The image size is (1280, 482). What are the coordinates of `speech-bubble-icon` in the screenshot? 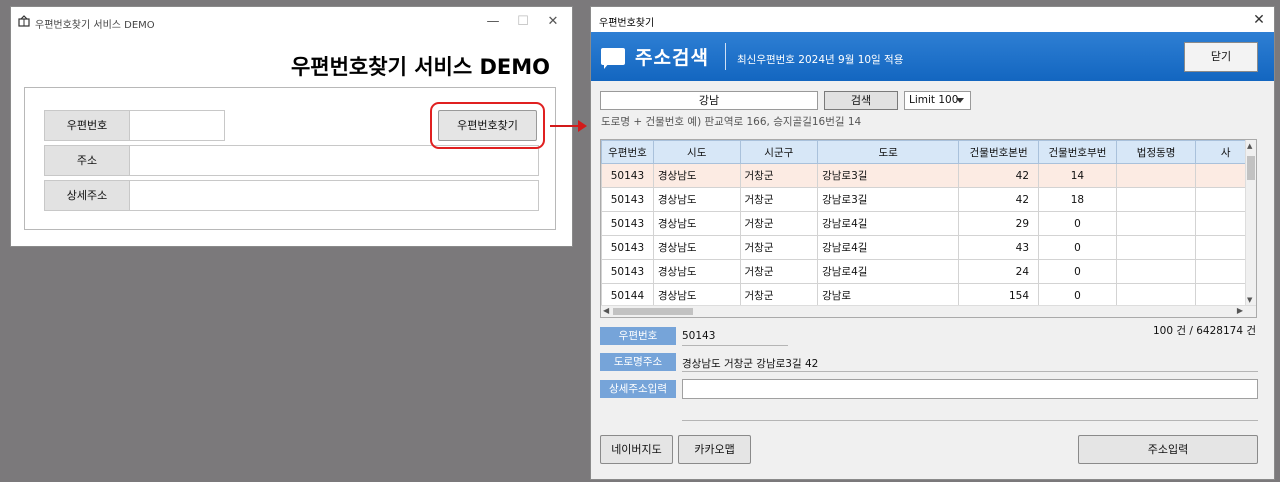 It's located at (613, 58).